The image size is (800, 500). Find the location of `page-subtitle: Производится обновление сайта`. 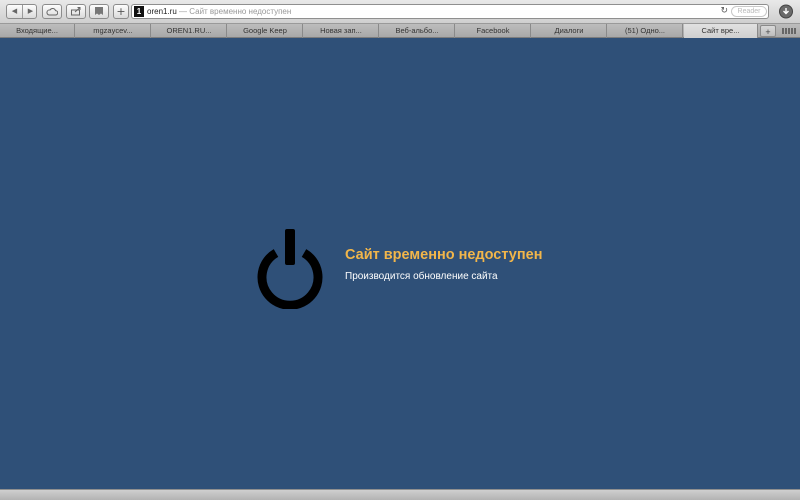

page-subtitle: Производится обновление сайта is located at coordinates (421, 276).